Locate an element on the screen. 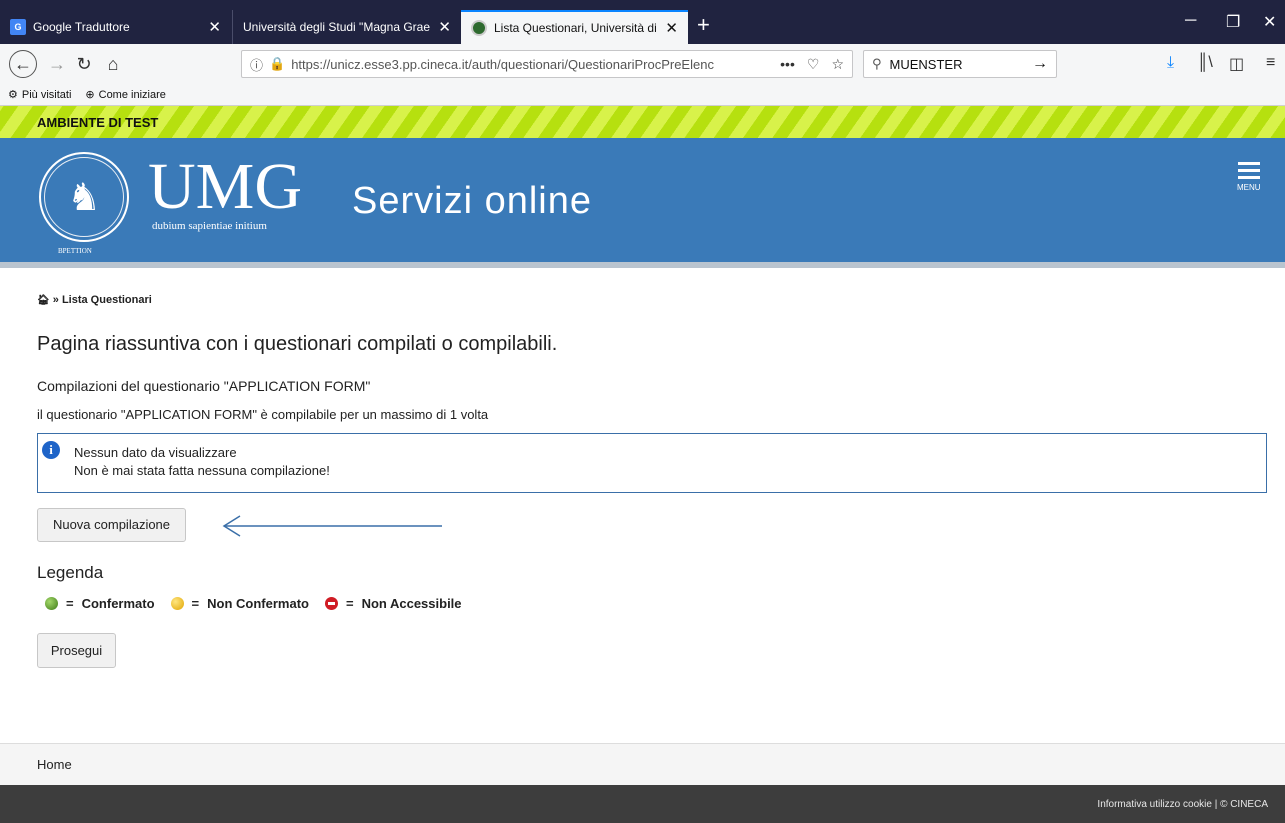 The image size is (1285, 823). legend-item-unconfirmed: = Non Confermato is located at coordinates (239, 603).